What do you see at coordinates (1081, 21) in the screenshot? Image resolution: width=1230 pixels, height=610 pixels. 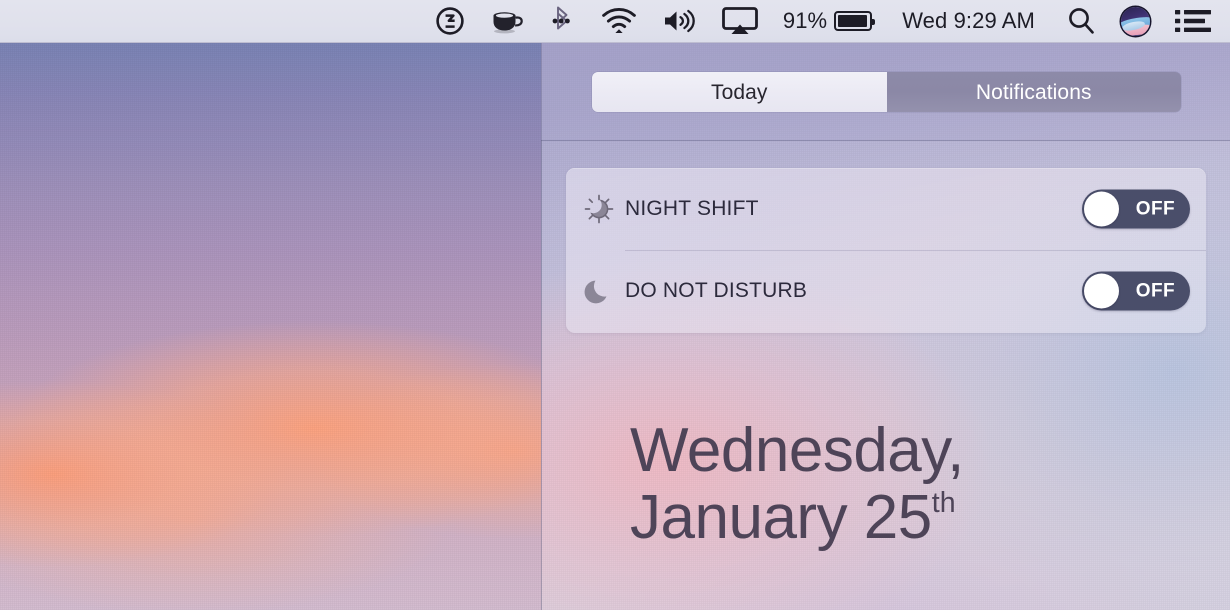 I see `search-icon` at bounding box center [1081, 21].